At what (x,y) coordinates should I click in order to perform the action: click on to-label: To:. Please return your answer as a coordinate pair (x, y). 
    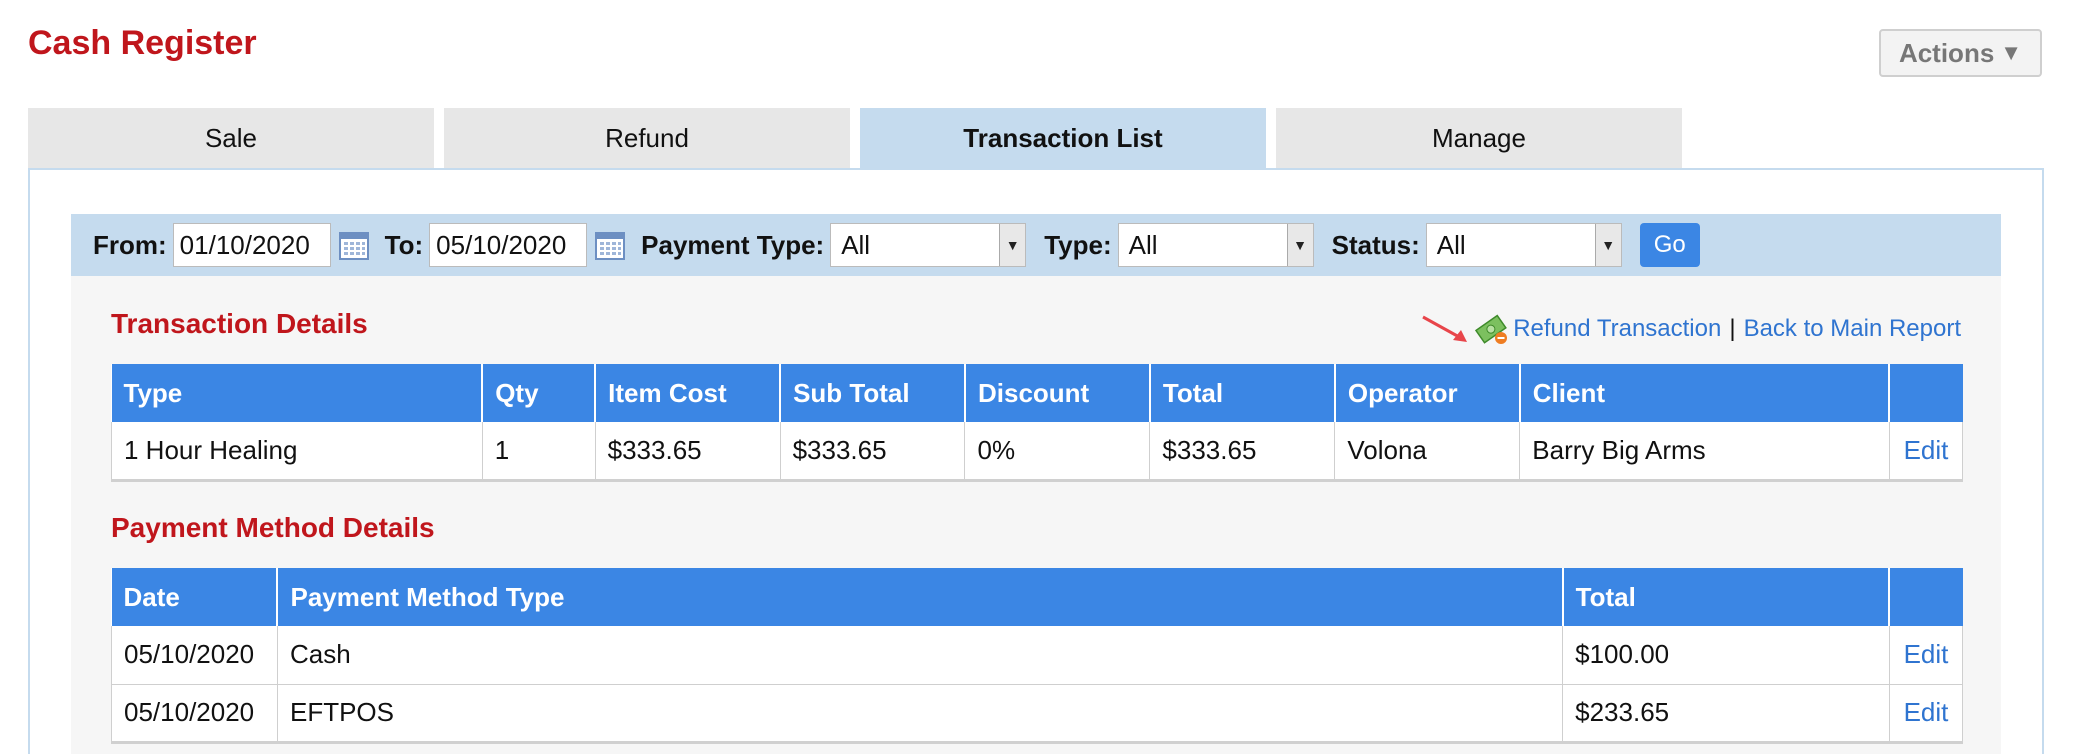
    Looking at the image, I should click on (404, 244).